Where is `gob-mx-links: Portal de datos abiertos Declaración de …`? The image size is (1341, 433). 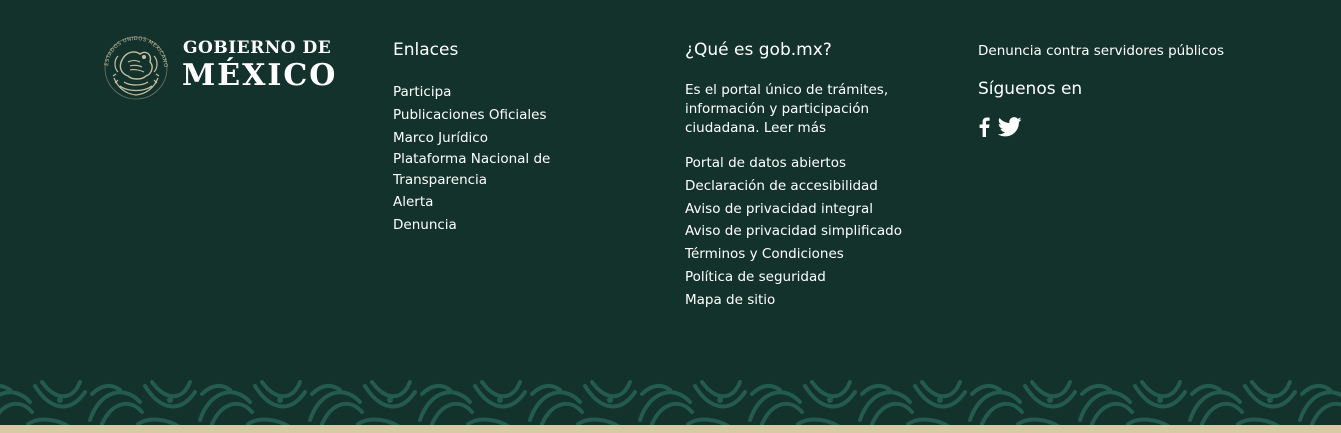 gob-mx-links: Portal de datos abiertos Declaración de … is located at coordinates (815, 232).